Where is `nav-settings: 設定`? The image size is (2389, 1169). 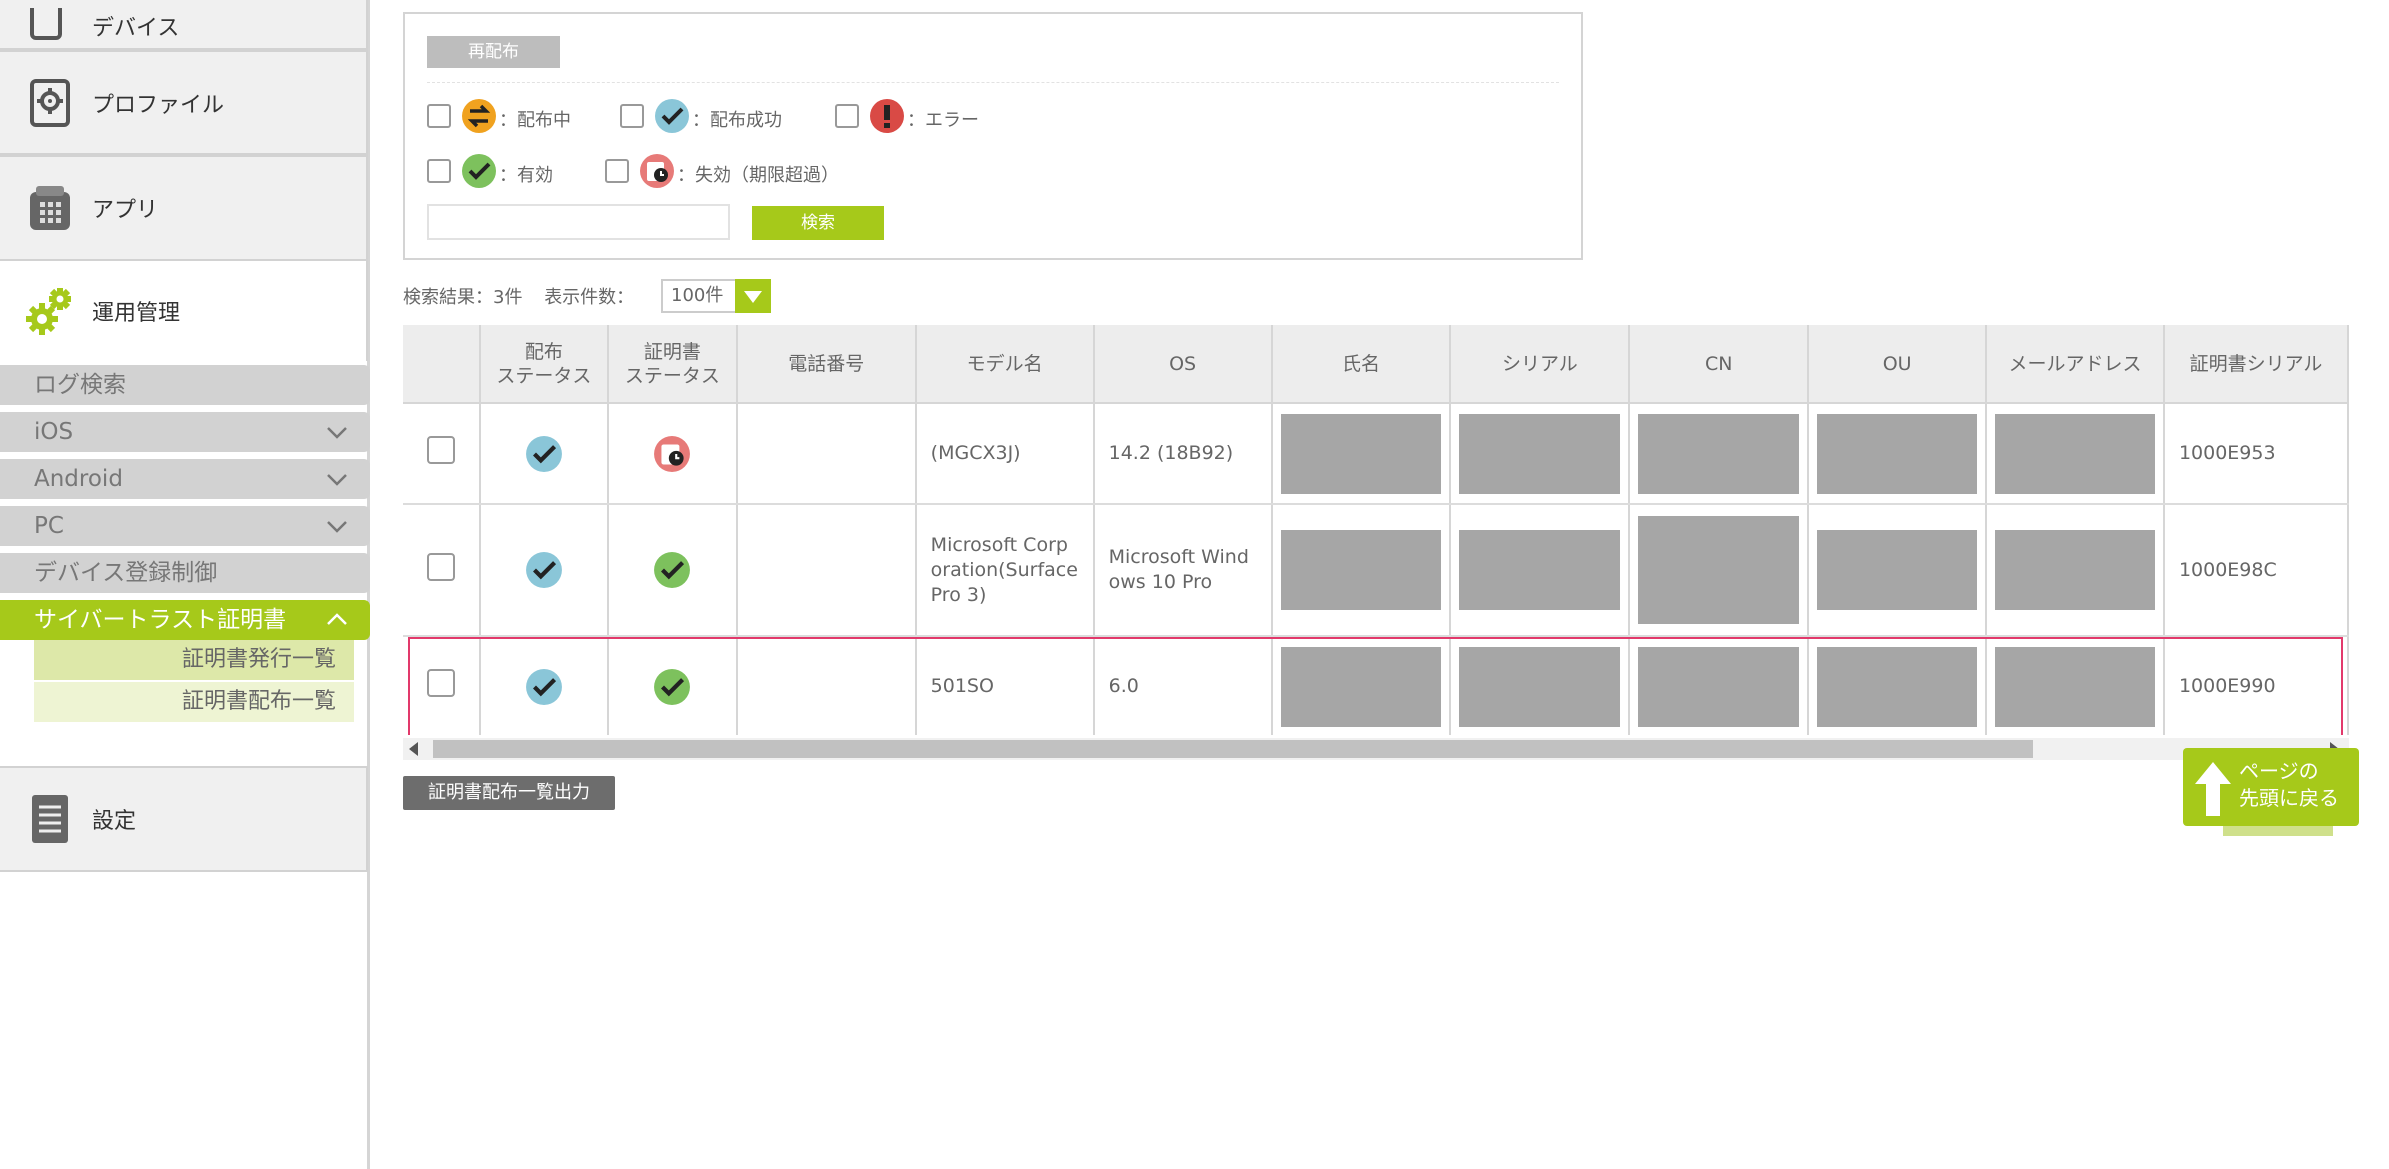 nav-settings: 設定 is located at coordinates (184, 819).